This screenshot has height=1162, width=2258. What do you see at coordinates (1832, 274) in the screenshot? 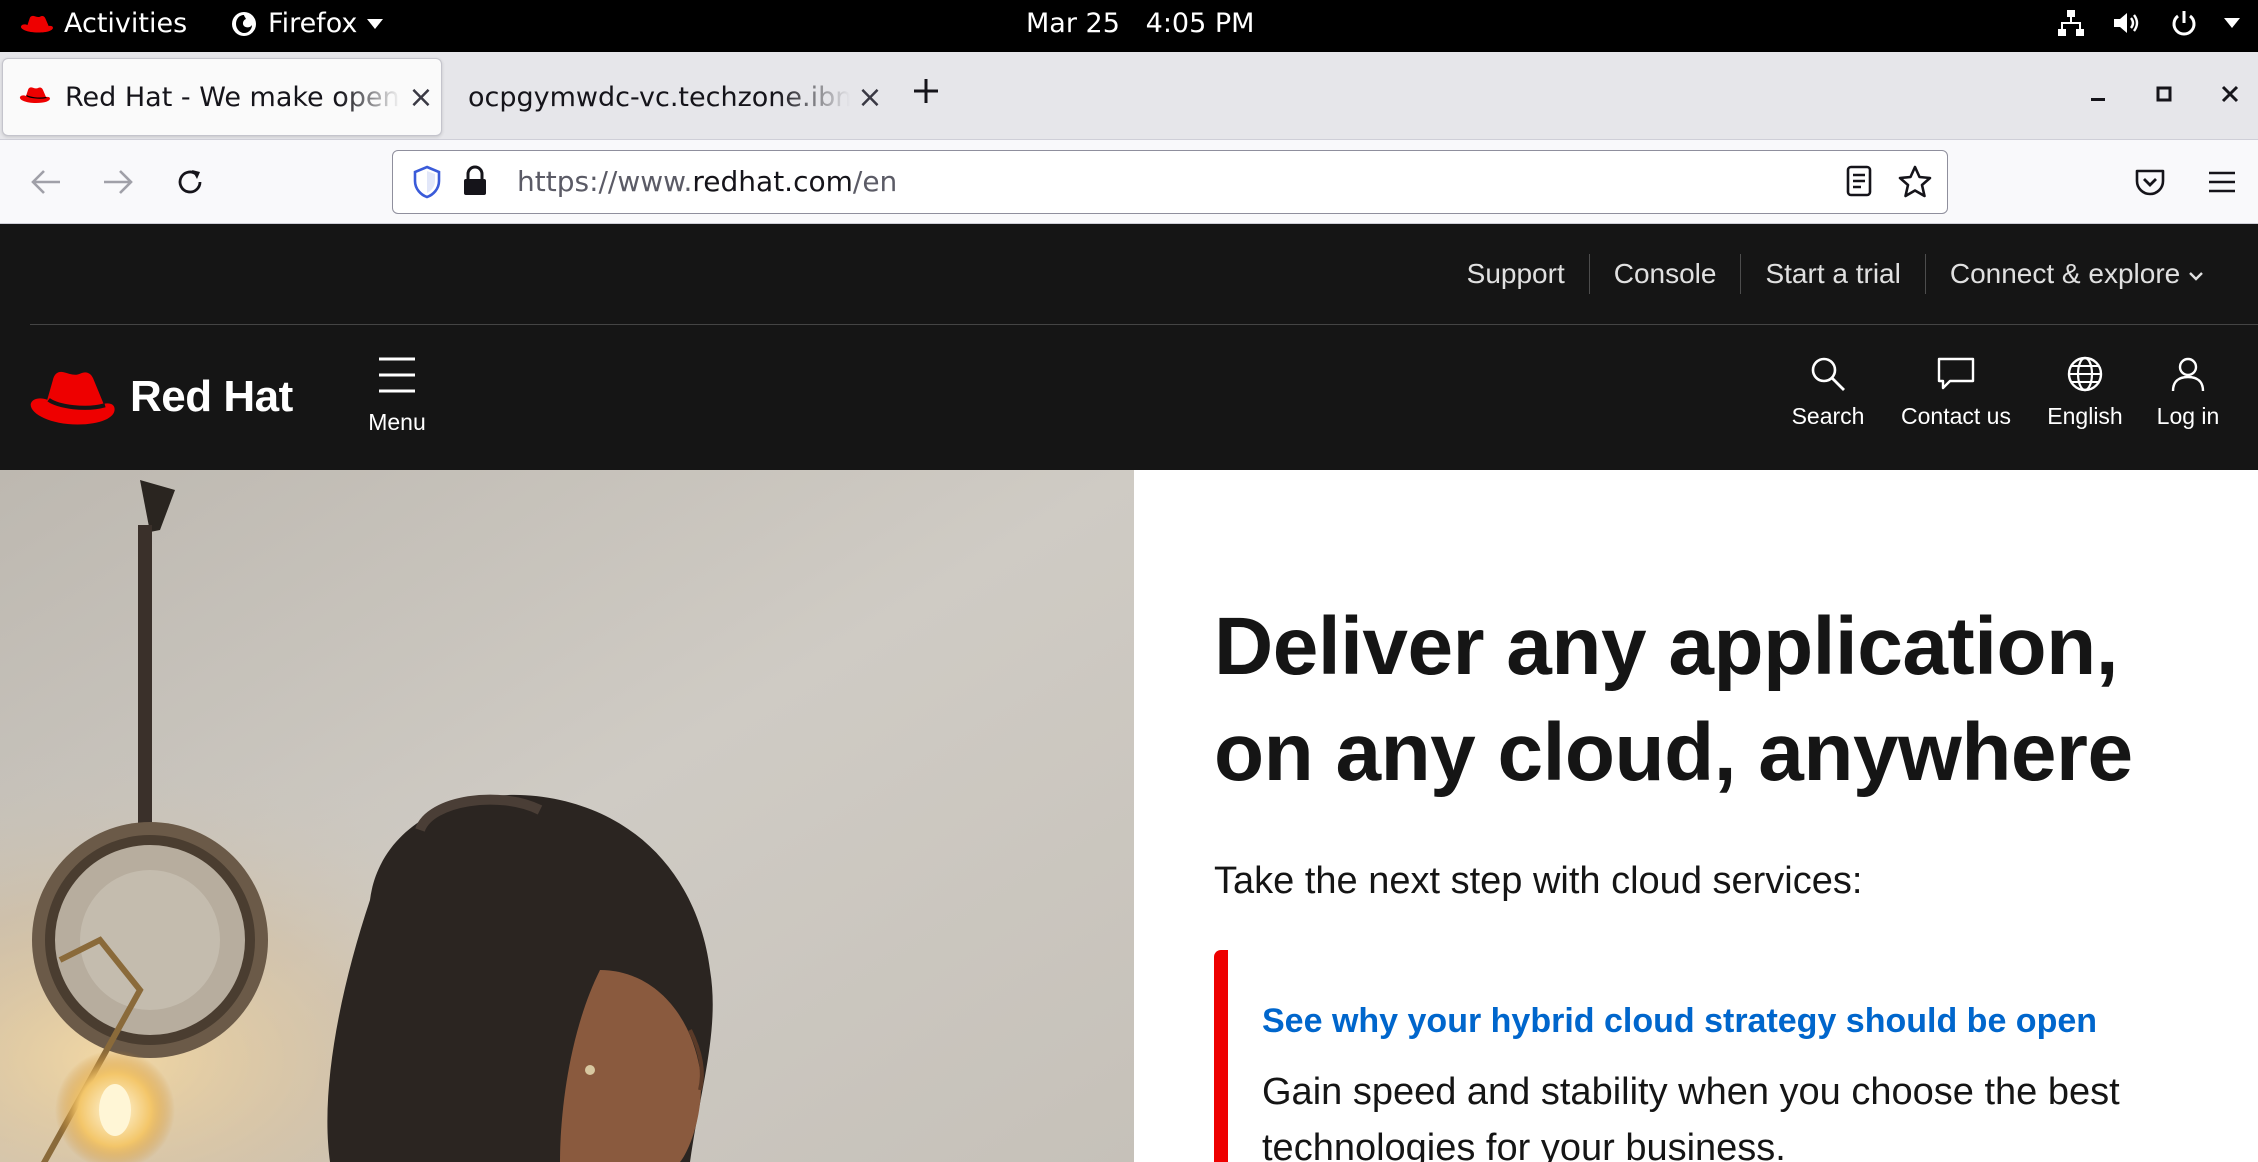
I see `start-trial-link: Start a trial` at bounding box center [1832, 274].